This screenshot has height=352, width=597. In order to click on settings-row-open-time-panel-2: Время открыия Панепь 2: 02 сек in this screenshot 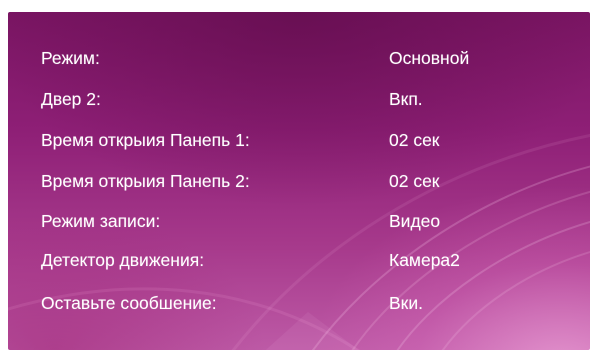, I will do `click(299, 181)`.